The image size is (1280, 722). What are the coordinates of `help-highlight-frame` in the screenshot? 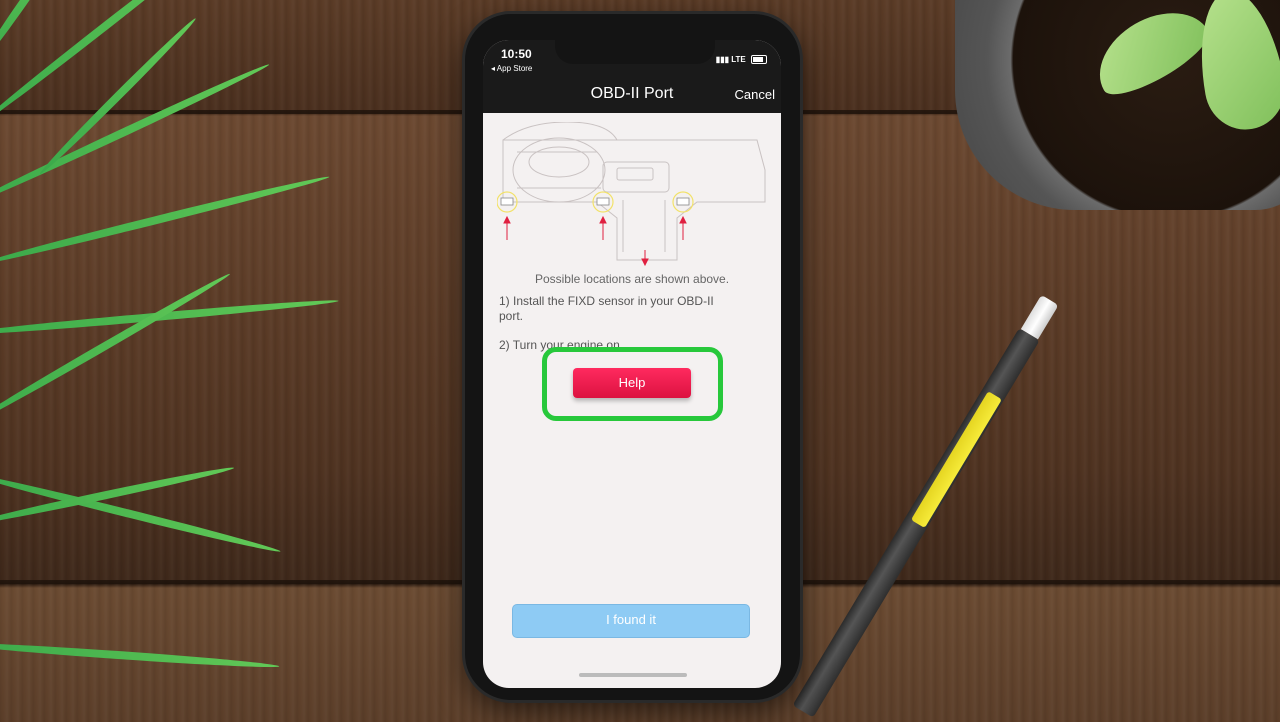 It's located at (632, 384).